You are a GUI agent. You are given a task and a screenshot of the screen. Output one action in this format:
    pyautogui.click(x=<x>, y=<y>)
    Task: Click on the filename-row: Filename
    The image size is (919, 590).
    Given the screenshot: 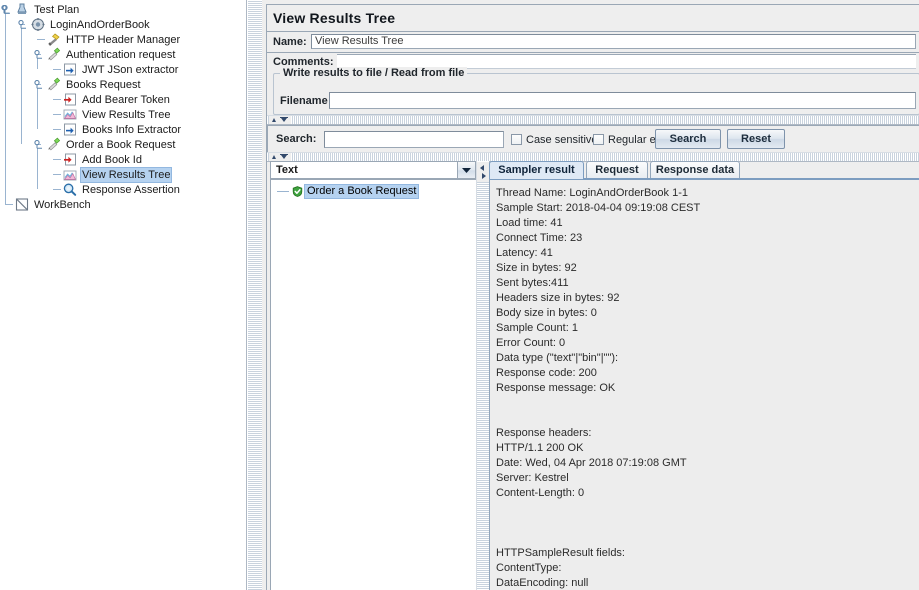 What is the action you would take?
    pyautogui.click(x=304, y=101)
    